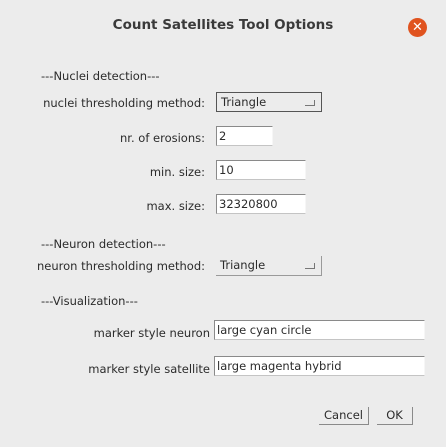  Describe the element at coordinates (151, 333) in the screenshot. I see `marker-neuron-label: marker style neuron` at that location.